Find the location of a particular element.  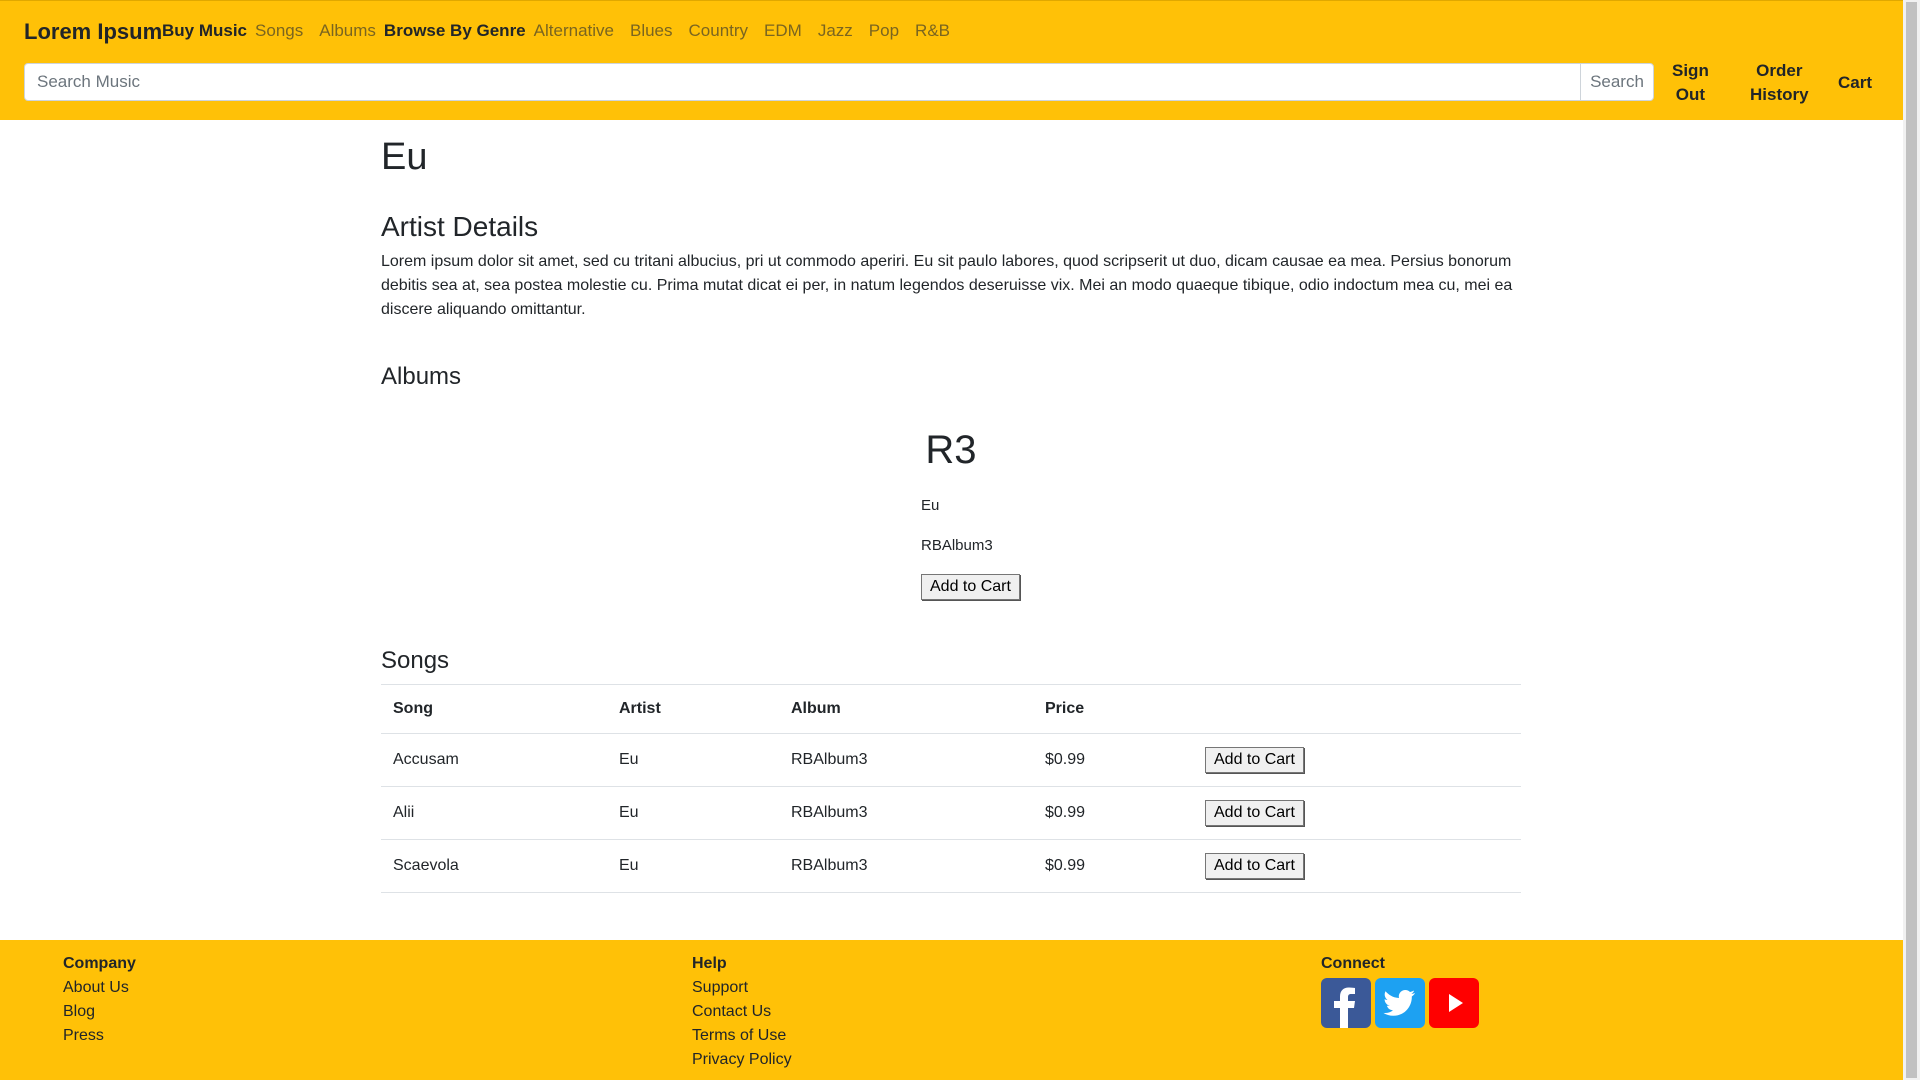

search-button: Search is located at coordinates (1616, 82).